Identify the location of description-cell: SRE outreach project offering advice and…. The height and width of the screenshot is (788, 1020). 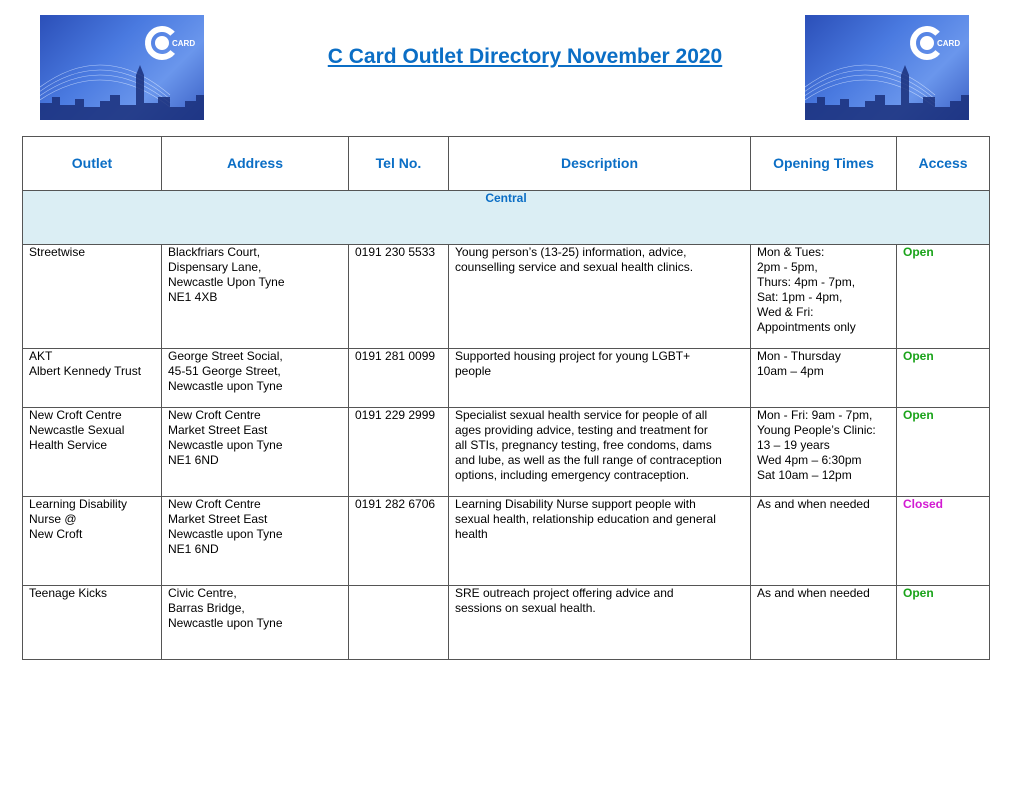
(599, 622).